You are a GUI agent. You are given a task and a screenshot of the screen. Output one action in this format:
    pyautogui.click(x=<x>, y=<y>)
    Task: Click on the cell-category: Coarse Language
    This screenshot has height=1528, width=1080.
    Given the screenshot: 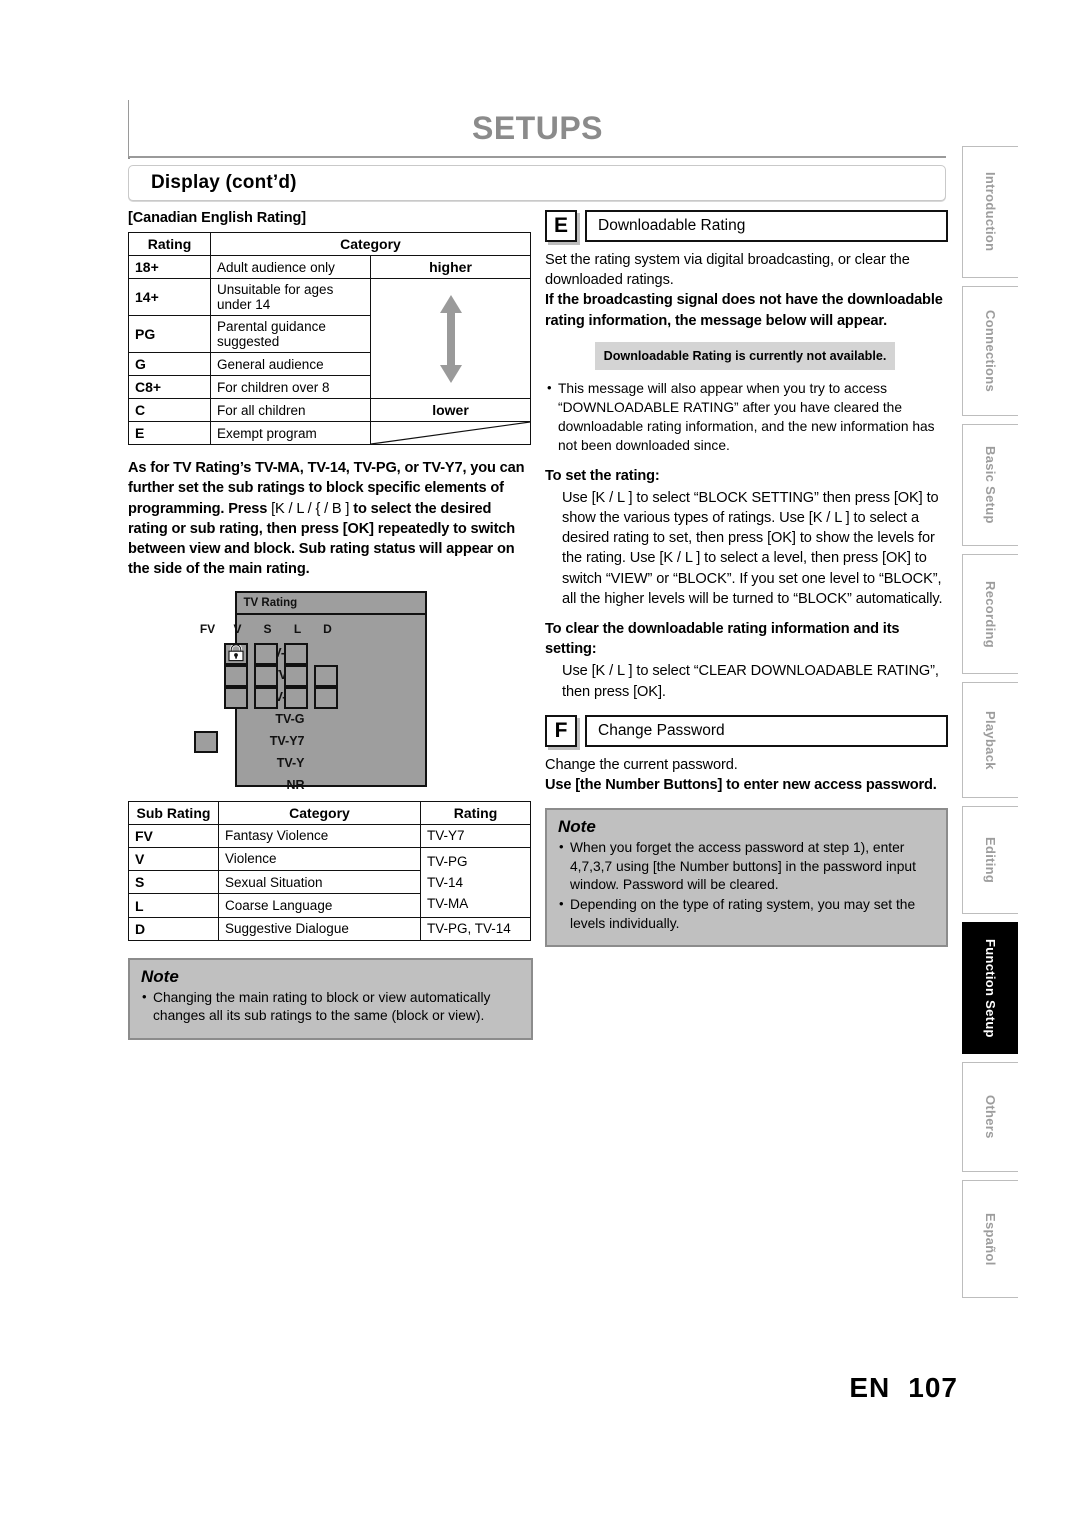 What is the action you would take?
    pyautogui.click(x=319, y=905)
    